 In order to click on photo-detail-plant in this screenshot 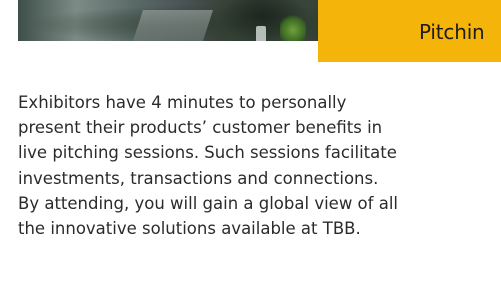, I will do `click(293, 27)`.